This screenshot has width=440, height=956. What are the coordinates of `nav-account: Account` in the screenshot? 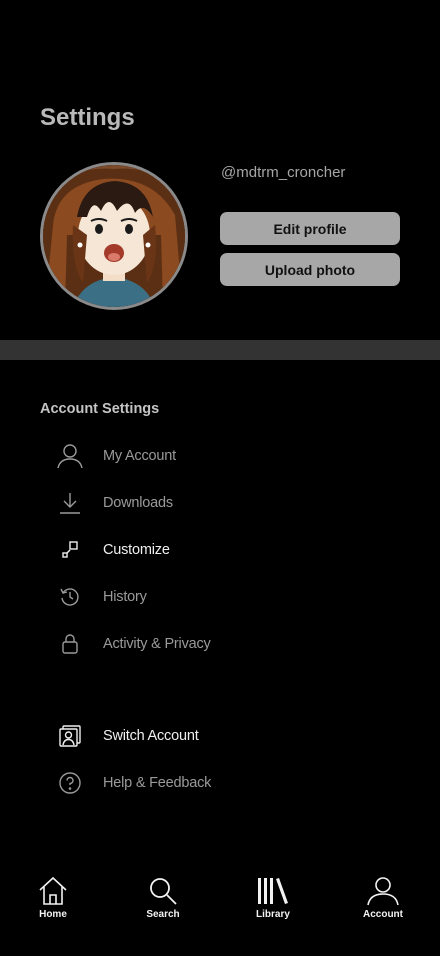 It's located at (383, 902).